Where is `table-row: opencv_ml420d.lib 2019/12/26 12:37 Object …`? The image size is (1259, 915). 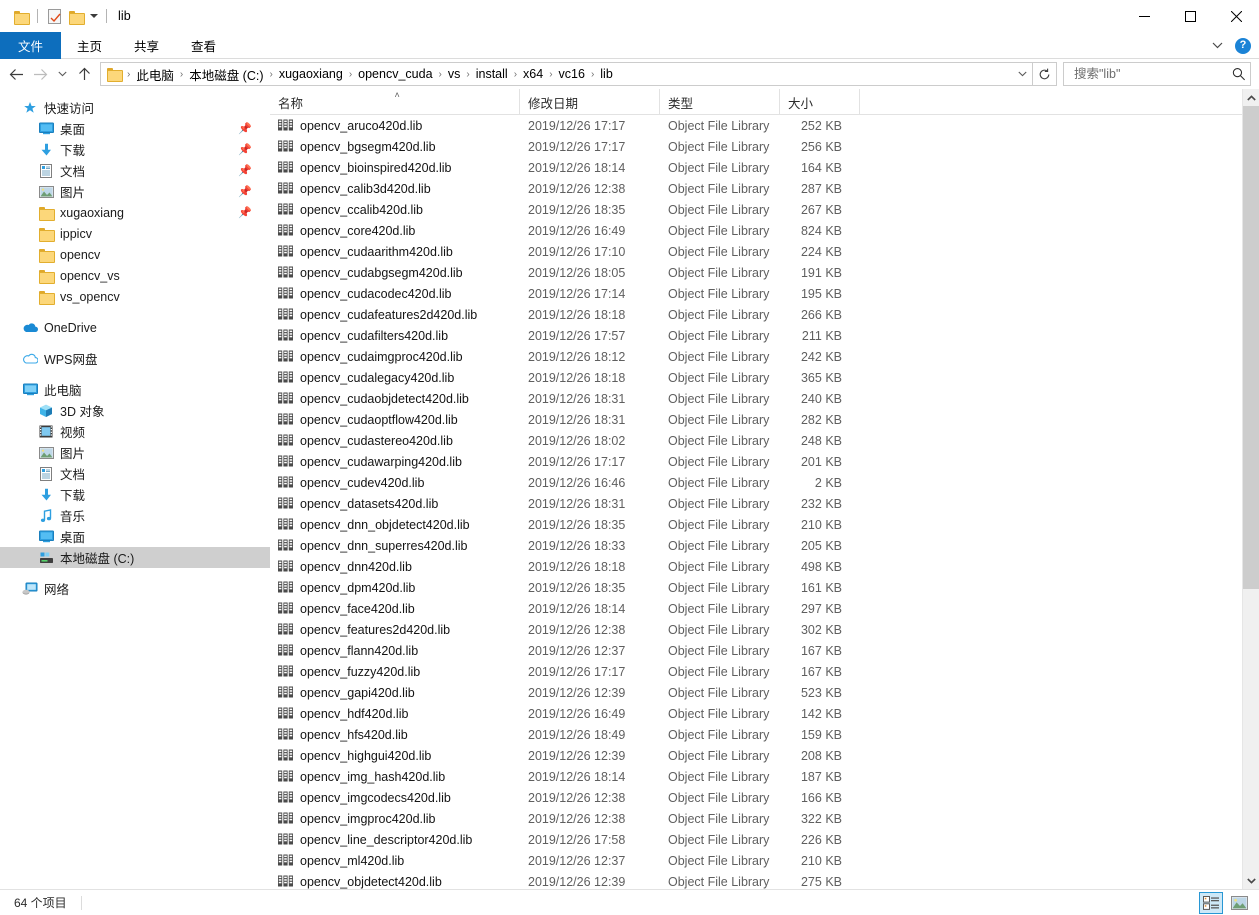
table-row: opencv_ml420d.lib 2019/12/26 12:37 Object … is located at coordinates (764, 860).